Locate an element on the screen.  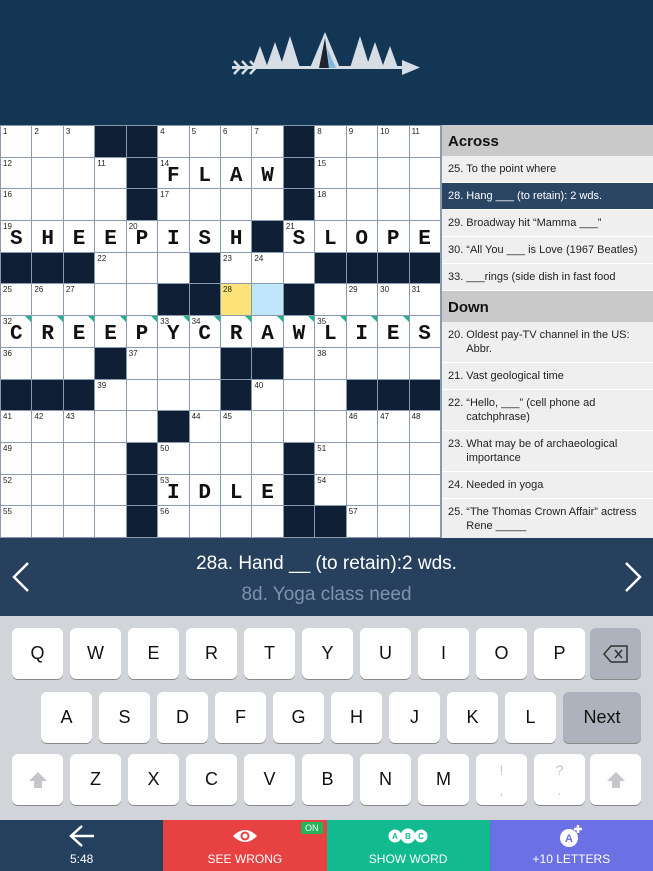
grid-cell: 52 is located at coordinates (16, 490).